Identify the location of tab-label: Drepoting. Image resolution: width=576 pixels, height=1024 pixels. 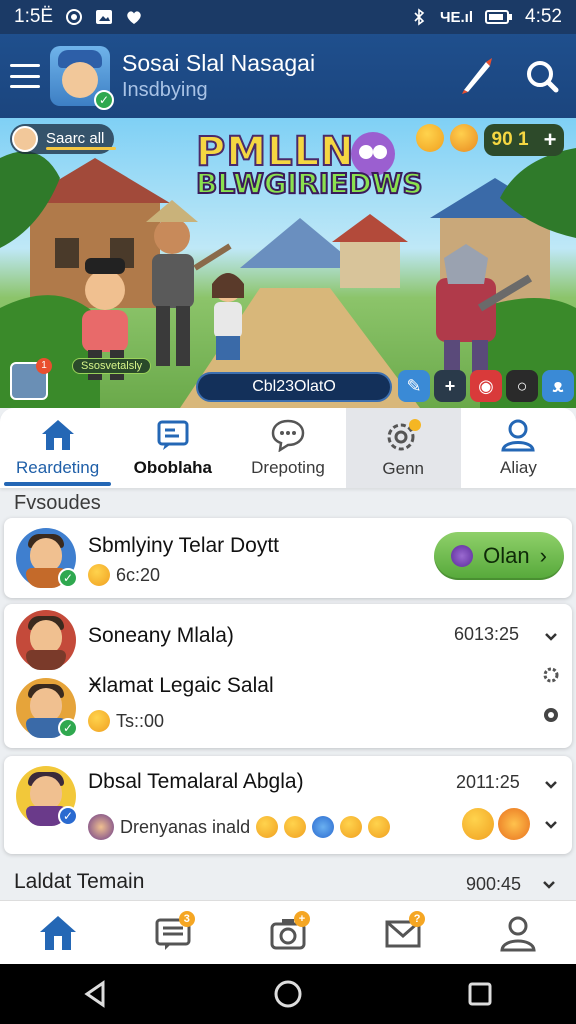
(288, 467).